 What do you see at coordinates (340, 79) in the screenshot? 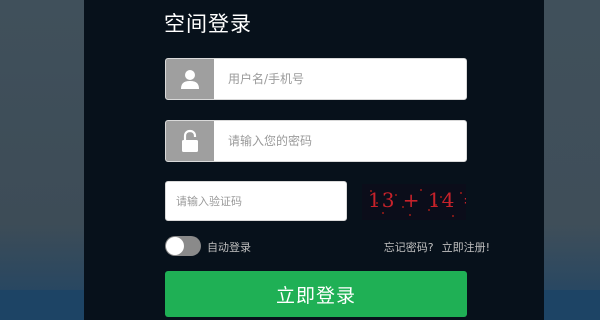
I see `username-input` at bounding box center [340, 79].